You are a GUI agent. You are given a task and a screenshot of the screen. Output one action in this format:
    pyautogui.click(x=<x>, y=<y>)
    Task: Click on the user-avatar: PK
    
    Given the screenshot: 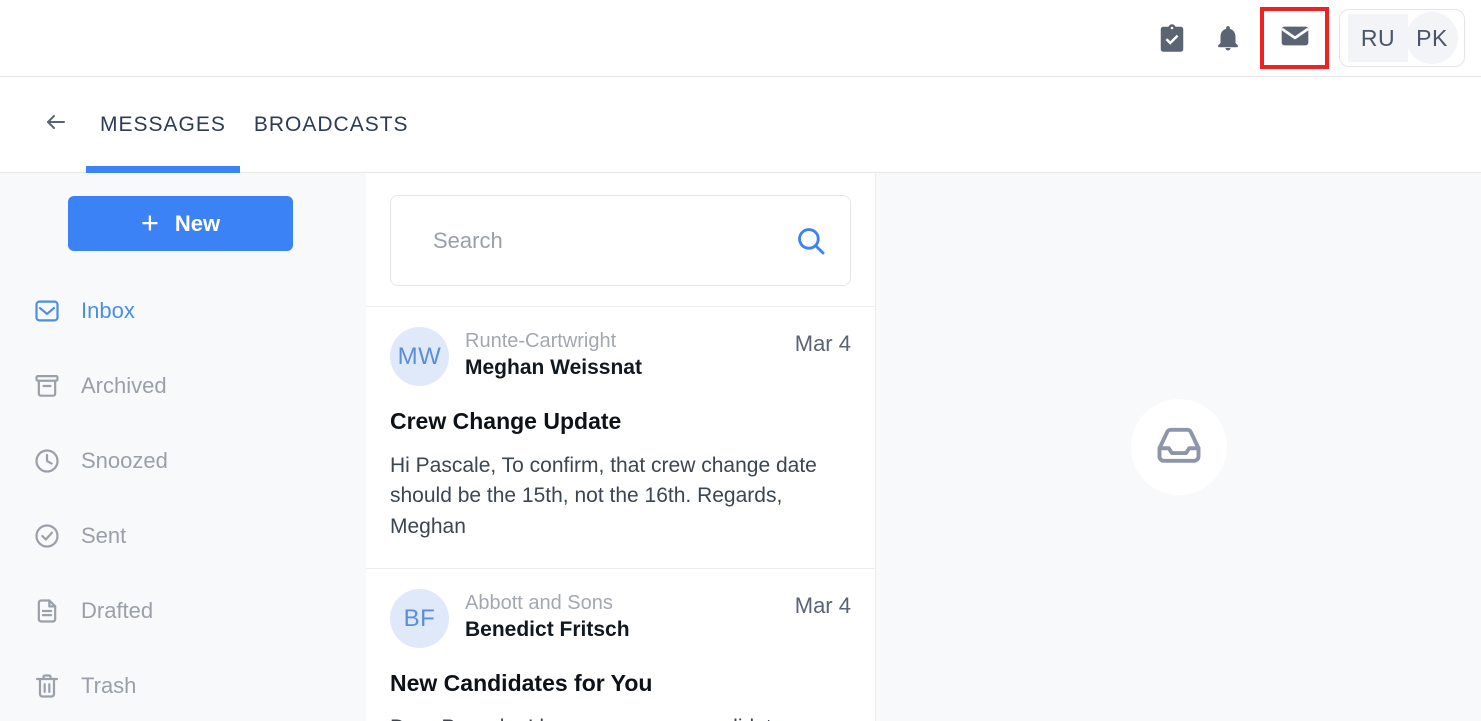 What is the action you would take?
    pyautogui.click(x=1432, y=38)
    